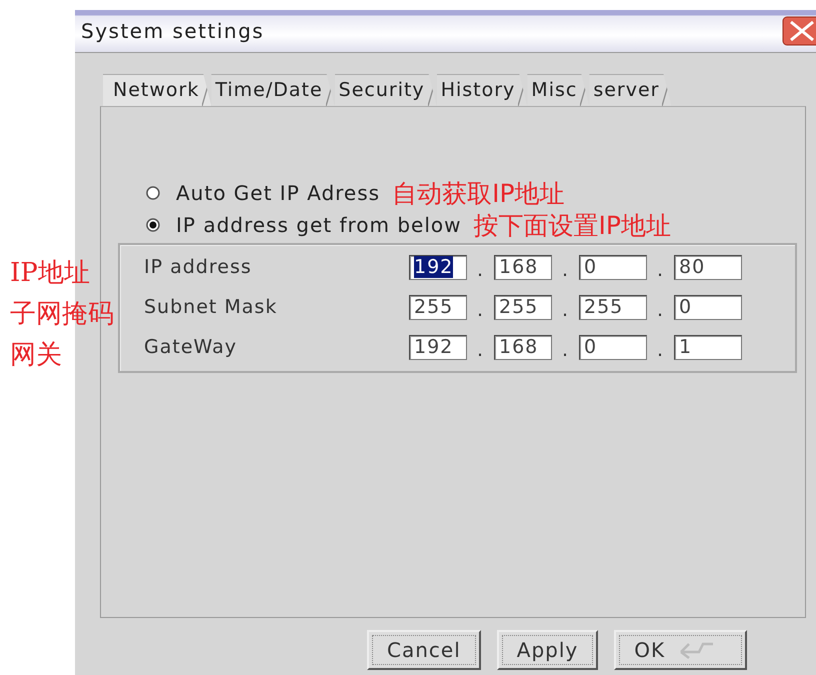 The image size is (816, 675). I want to click on tab: Network, so click(157, 90).